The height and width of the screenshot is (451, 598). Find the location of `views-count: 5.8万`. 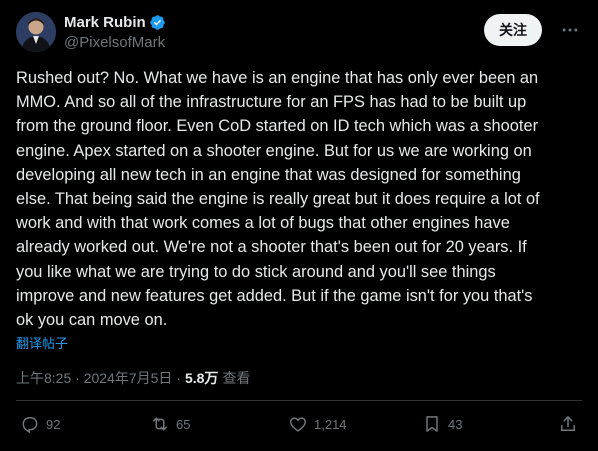

views-count: 5.8万 is located at coordinates (201, 378).